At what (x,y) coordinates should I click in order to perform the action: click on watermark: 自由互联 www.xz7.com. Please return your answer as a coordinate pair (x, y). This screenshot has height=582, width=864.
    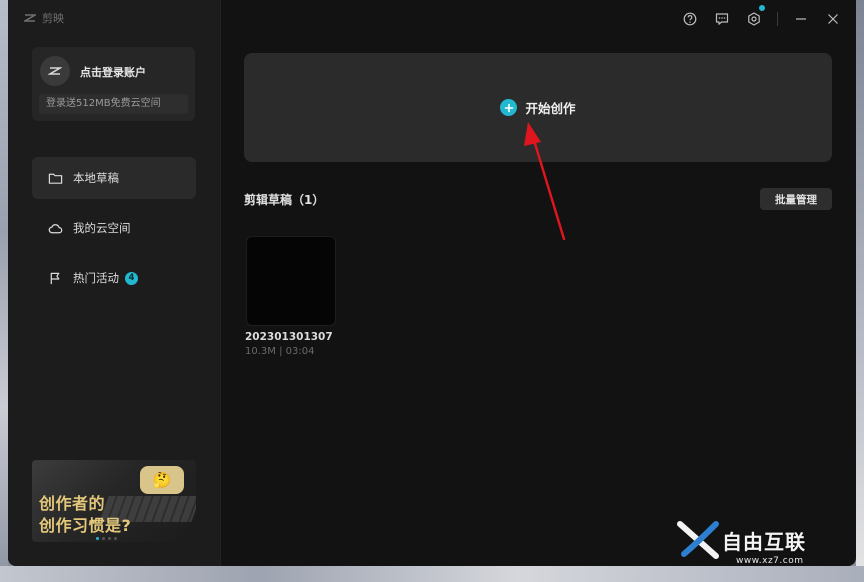
    Looking at the image, I should click on (741, 543).